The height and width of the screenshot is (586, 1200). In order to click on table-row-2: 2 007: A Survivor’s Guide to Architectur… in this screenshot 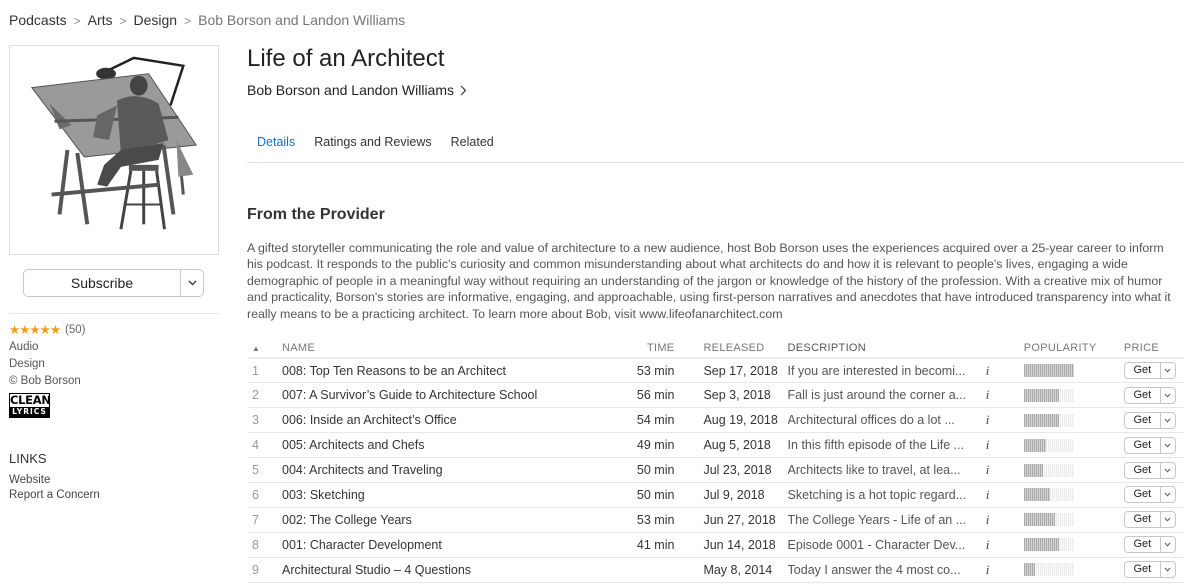, I will do `click(716, 395)`.